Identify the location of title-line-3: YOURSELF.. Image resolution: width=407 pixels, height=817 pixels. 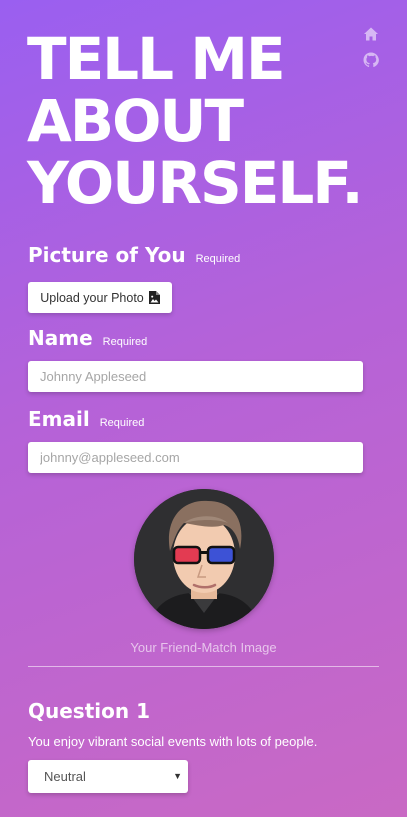
(195, 183).